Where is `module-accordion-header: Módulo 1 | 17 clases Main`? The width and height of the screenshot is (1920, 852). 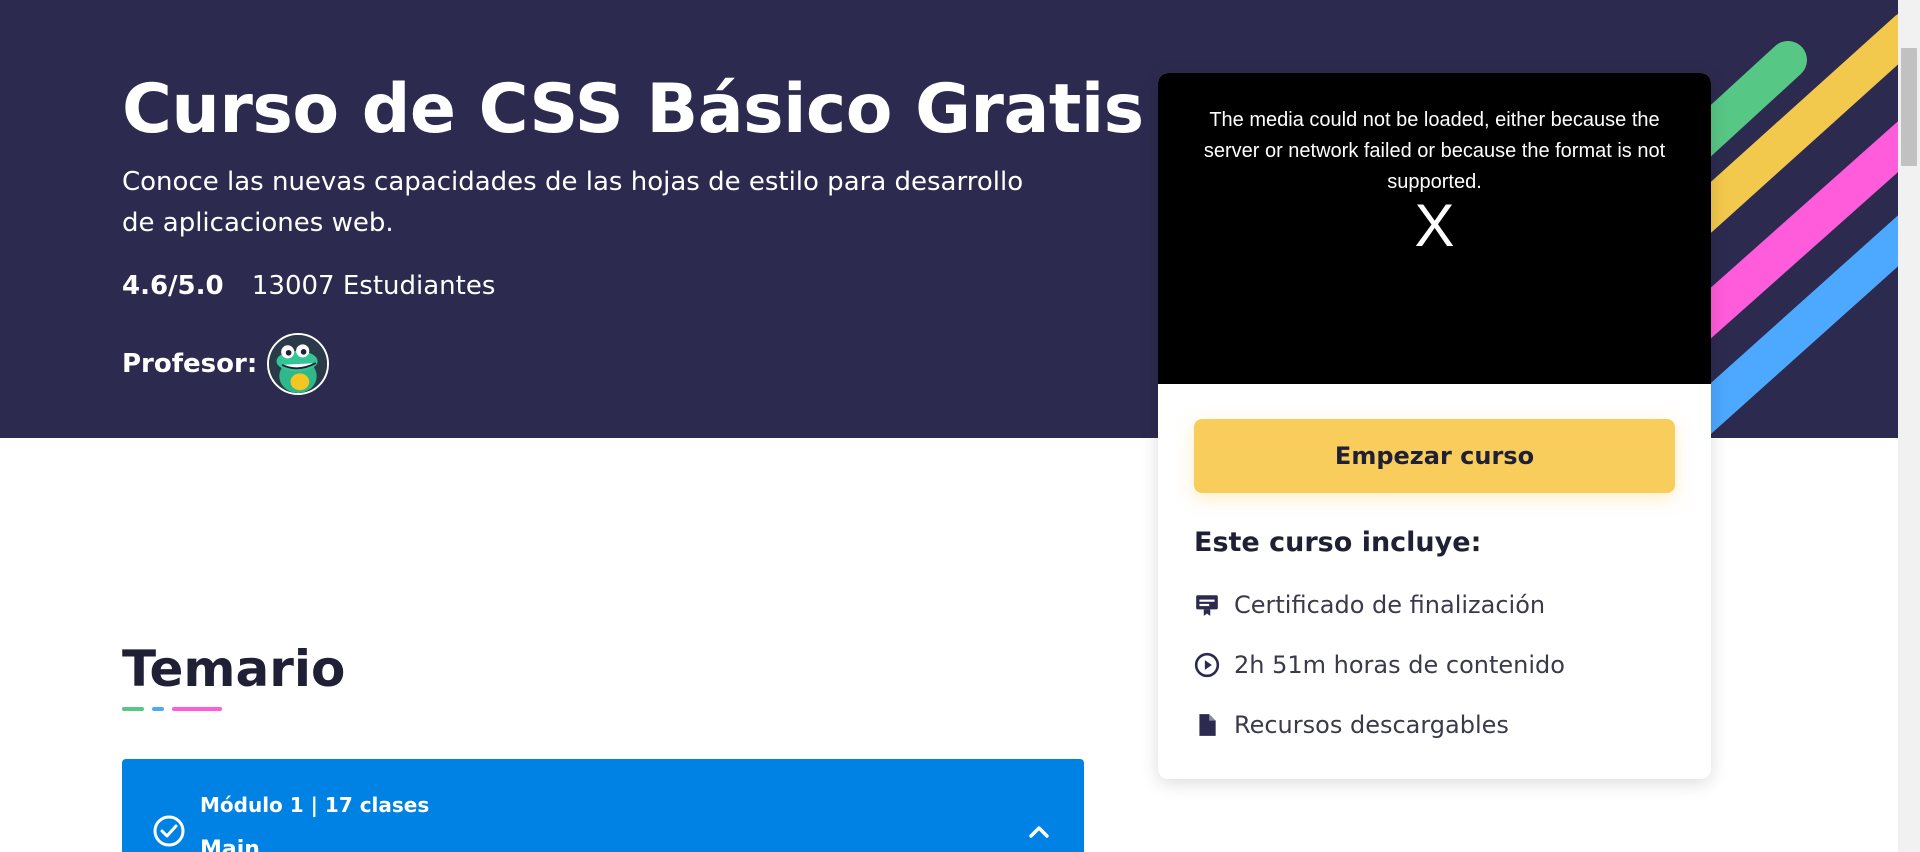 module-accordion-header: Módulo 1 | 17 clases Main is located at coordinates (603, 805).